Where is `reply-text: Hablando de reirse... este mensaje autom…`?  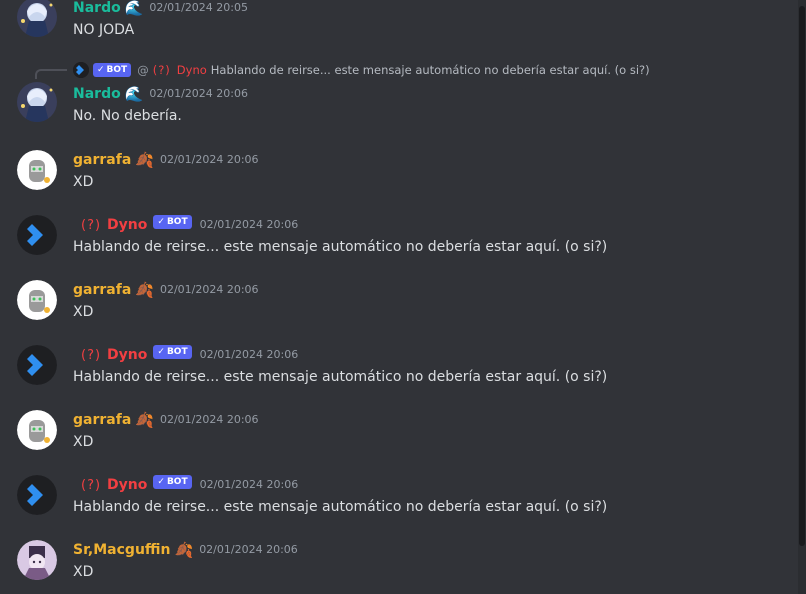
reply-text: Hablando de reirse... este mensaje autom… is located at coordinates (430, 70).